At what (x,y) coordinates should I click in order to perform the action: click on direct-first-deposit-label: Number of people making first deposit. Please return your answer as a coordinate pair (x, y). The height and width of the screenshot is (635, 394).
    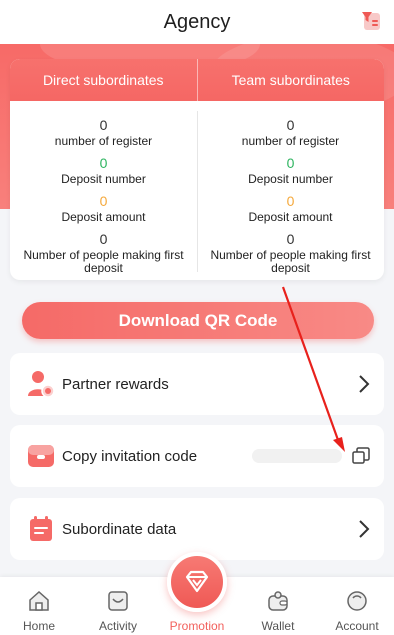
    Looking at the image, I should click on (103, 261).